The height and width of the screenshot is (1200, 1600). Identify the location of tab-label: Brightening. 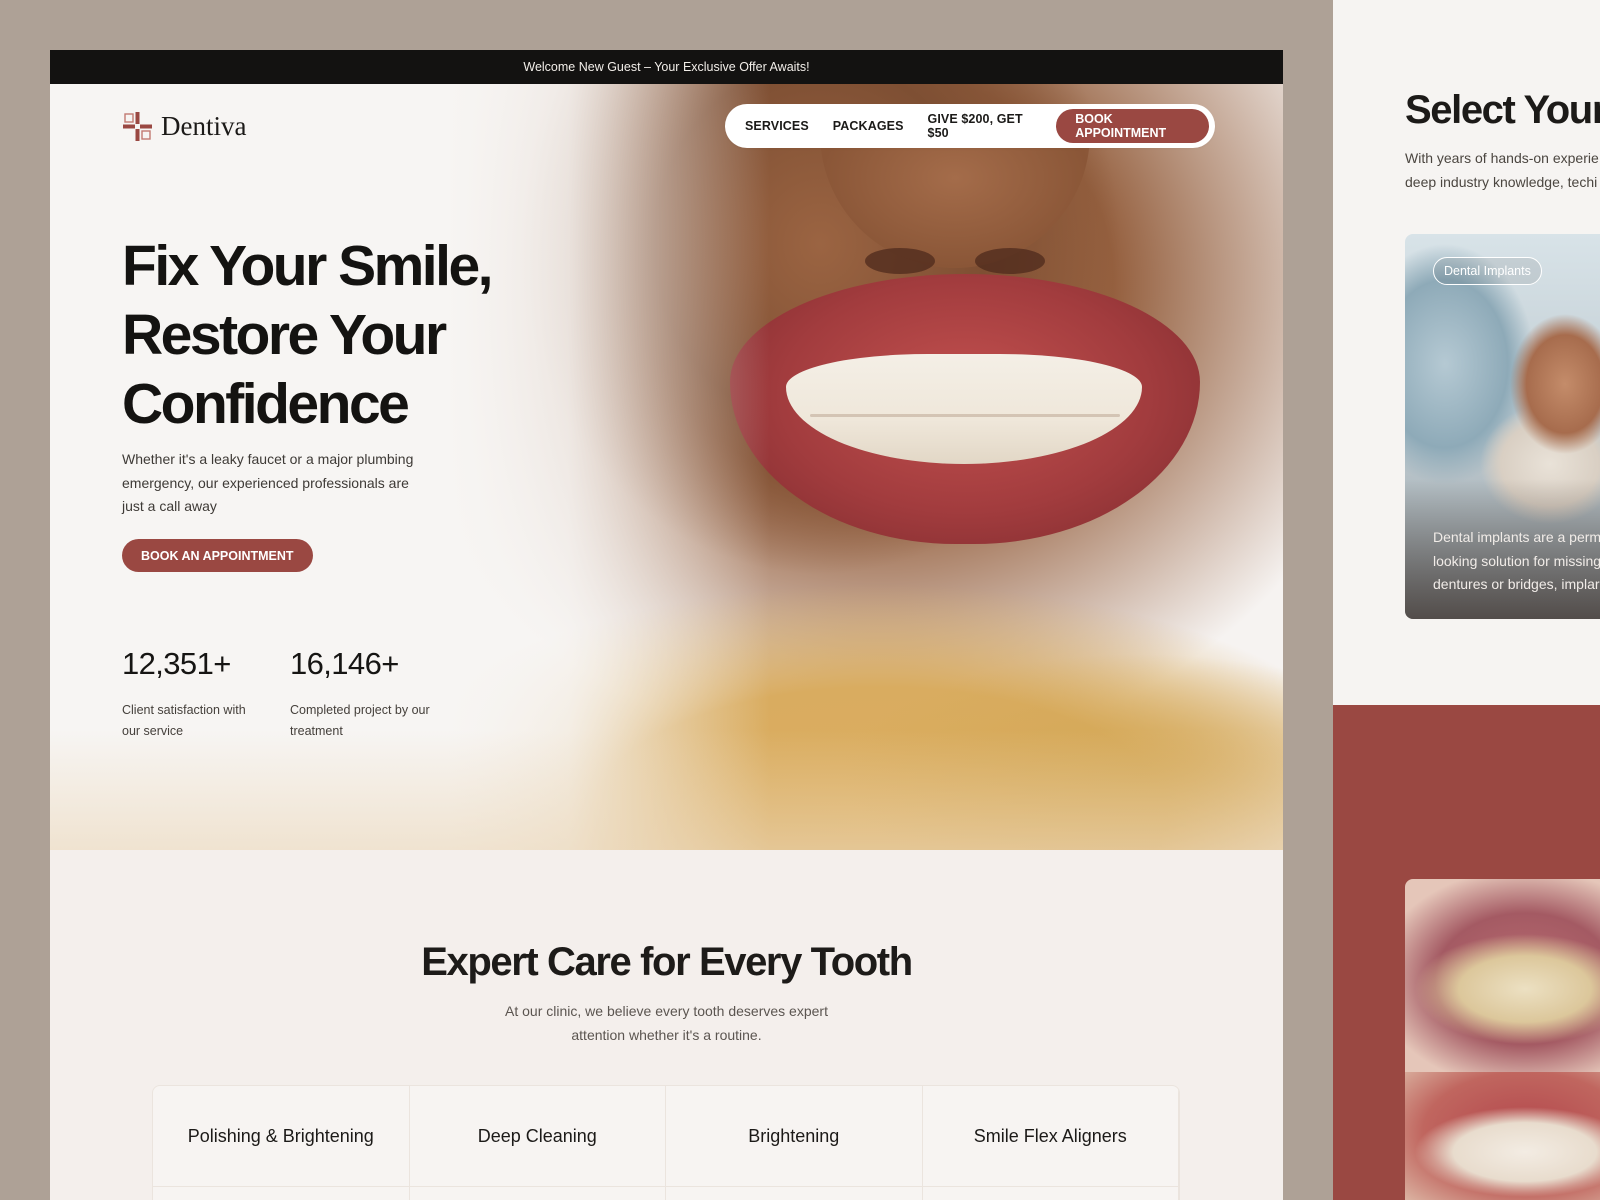
(794, 1136).